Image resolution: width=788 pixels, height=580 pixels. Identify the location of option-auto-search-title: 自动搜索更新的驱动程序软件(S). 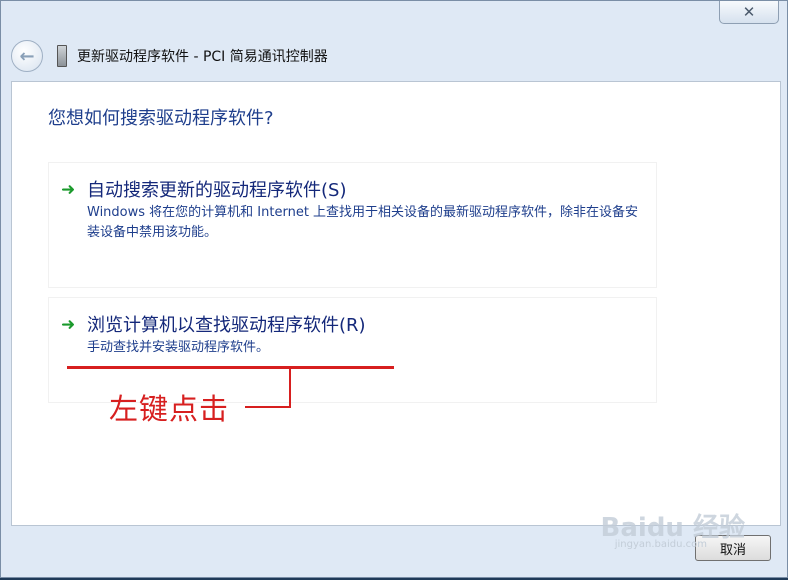
(216, 189).